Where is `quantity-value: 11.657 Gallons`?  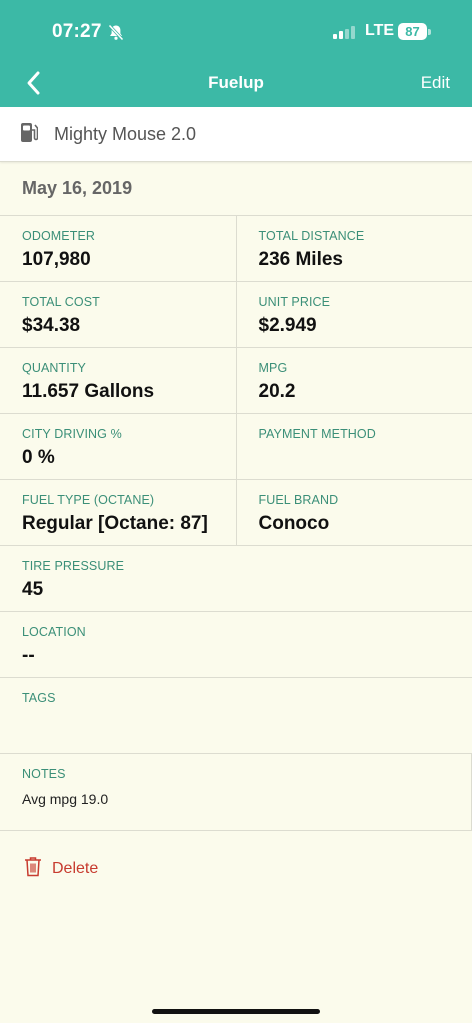 quantity-value: 11.657 Gallons is located at coordinates (88, 391).